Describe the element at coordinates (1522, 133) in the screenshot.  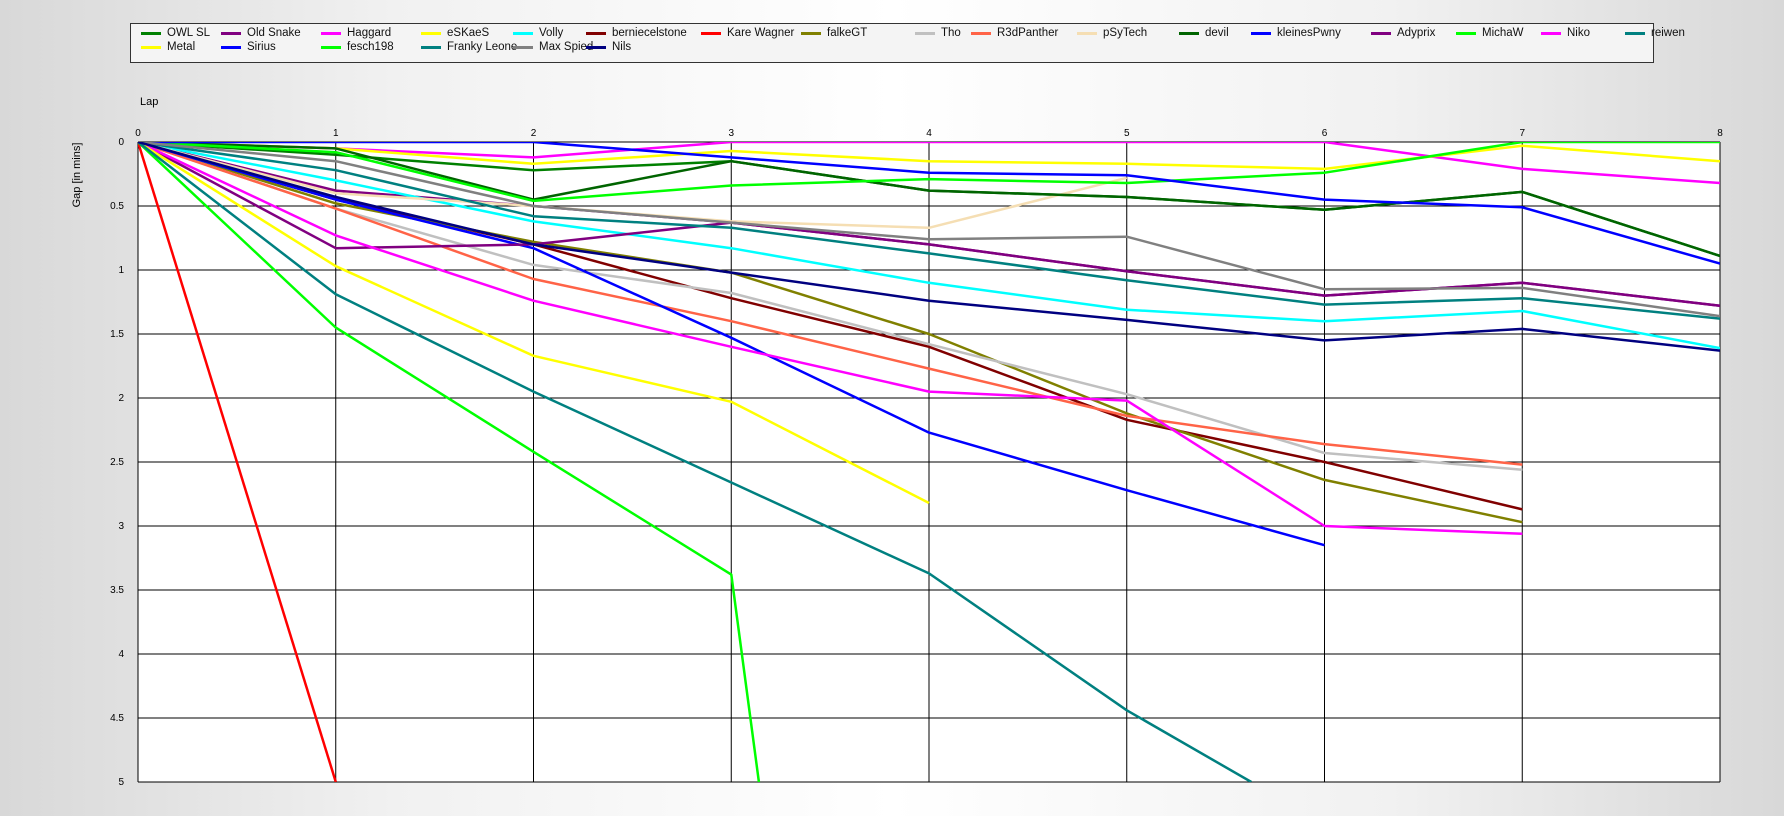
I see `x-tick-label: 7` at that location.